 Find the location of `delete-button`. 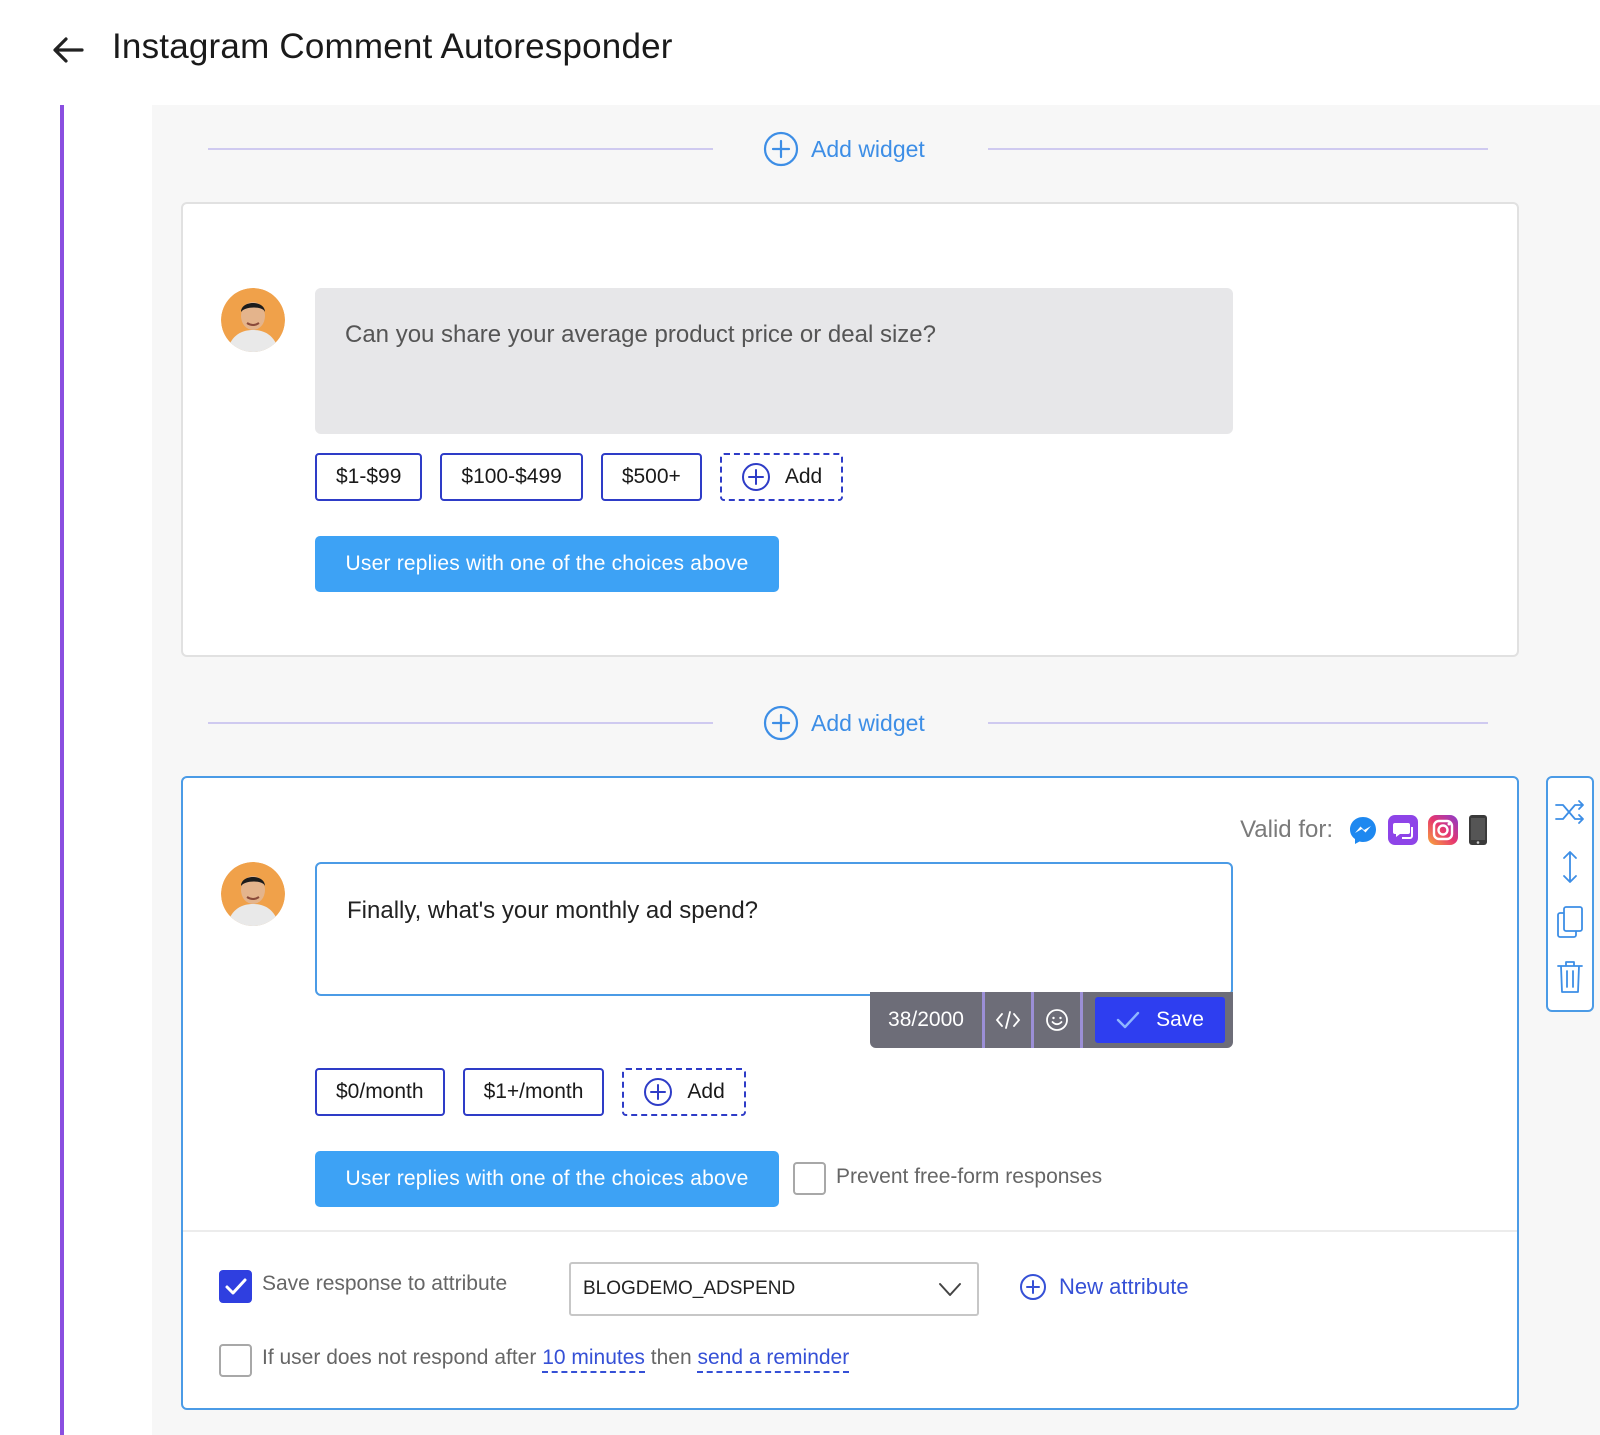

delete-button is located at coordinates (1570, 977).